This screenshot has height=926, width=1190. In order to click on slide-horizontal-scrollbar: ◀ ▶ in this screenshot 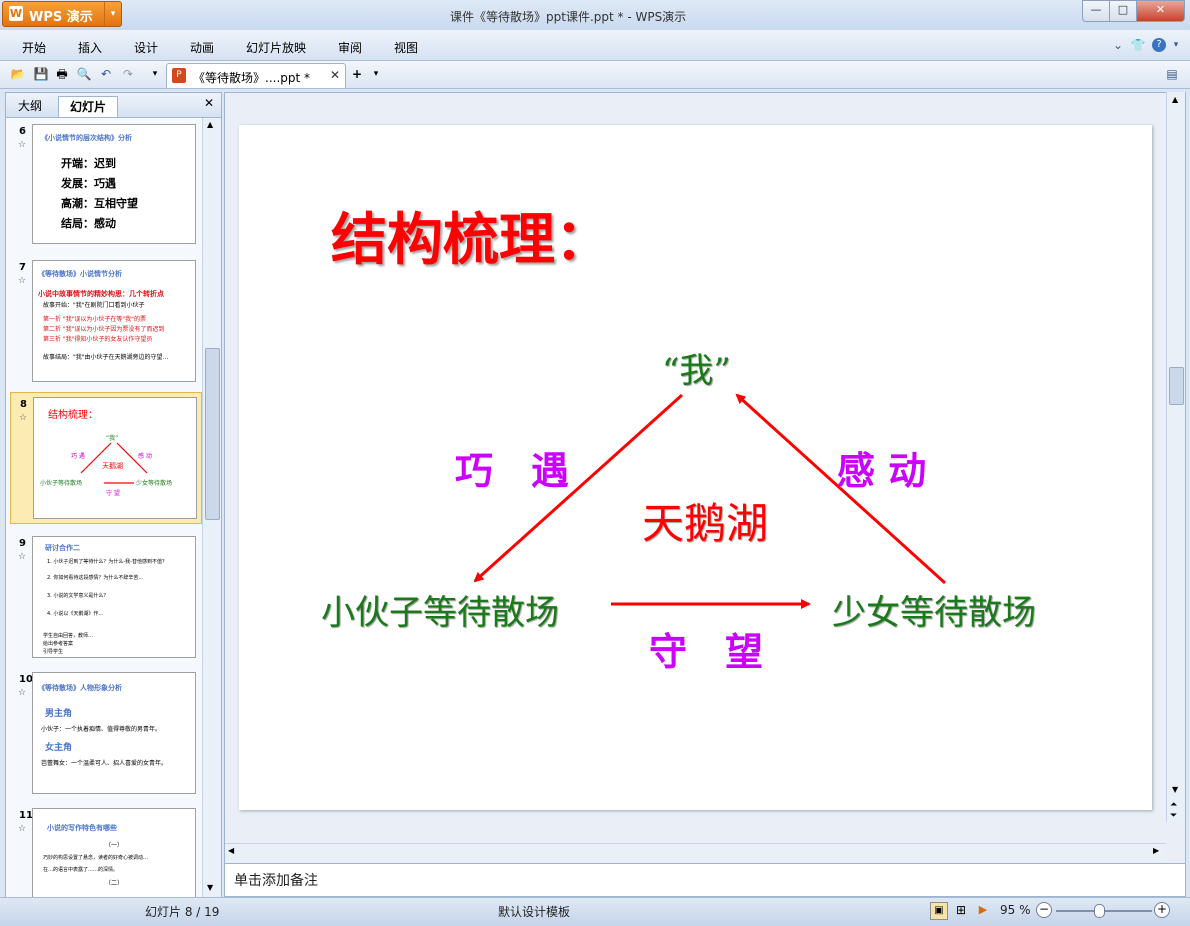, I will do `click(695, 852)`.